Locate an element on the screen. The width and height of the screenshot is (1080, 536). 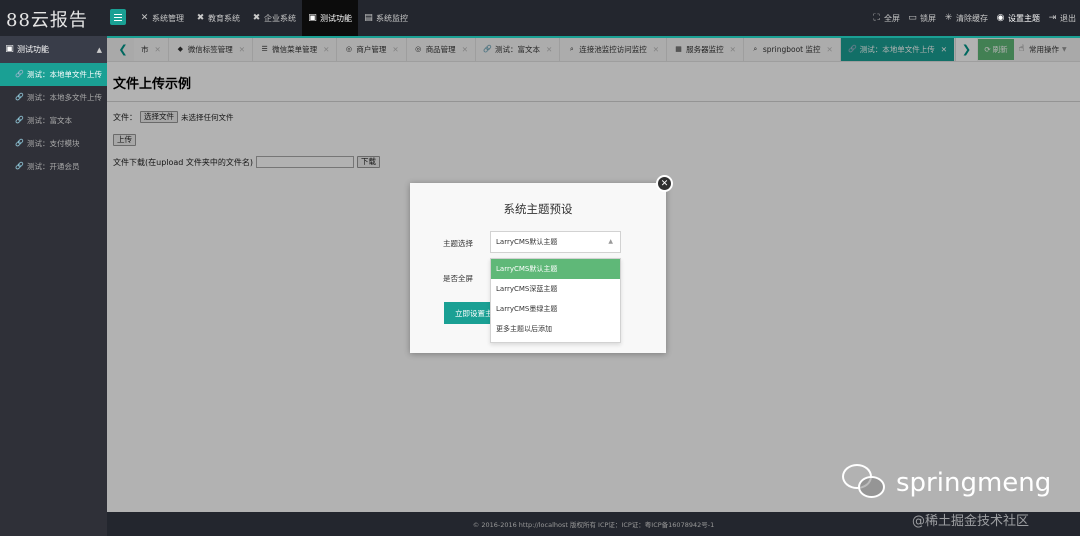
sidebar-item-label: 测试：支付模块 is located at coordinates (53, 143).